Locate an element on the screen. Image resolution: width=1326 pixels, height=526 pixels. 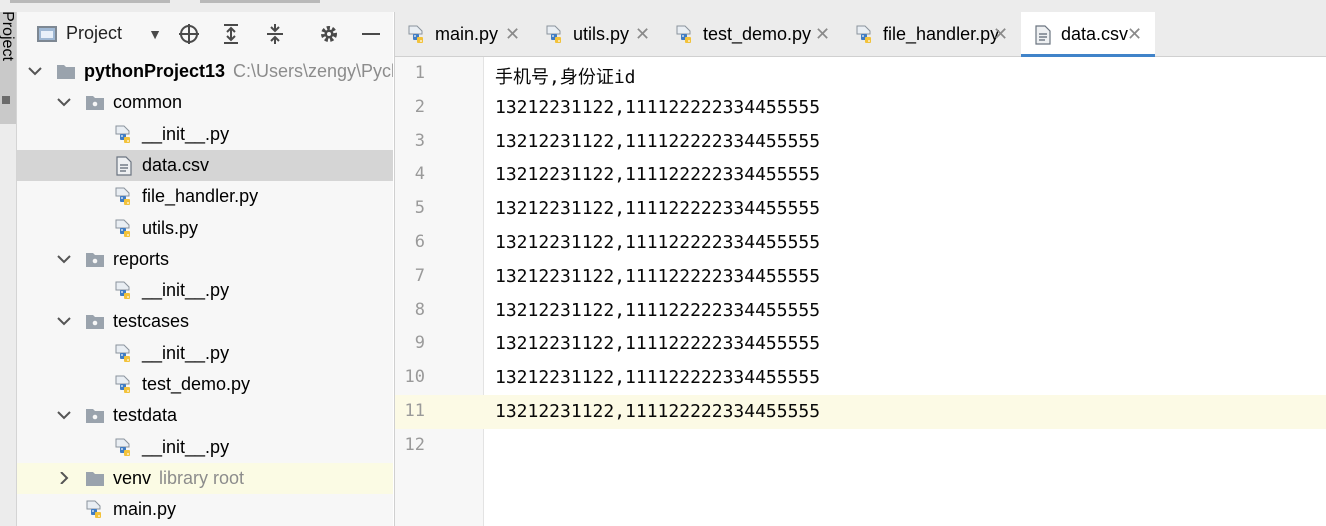
project-view-icon is located at coordinates (47, 34).